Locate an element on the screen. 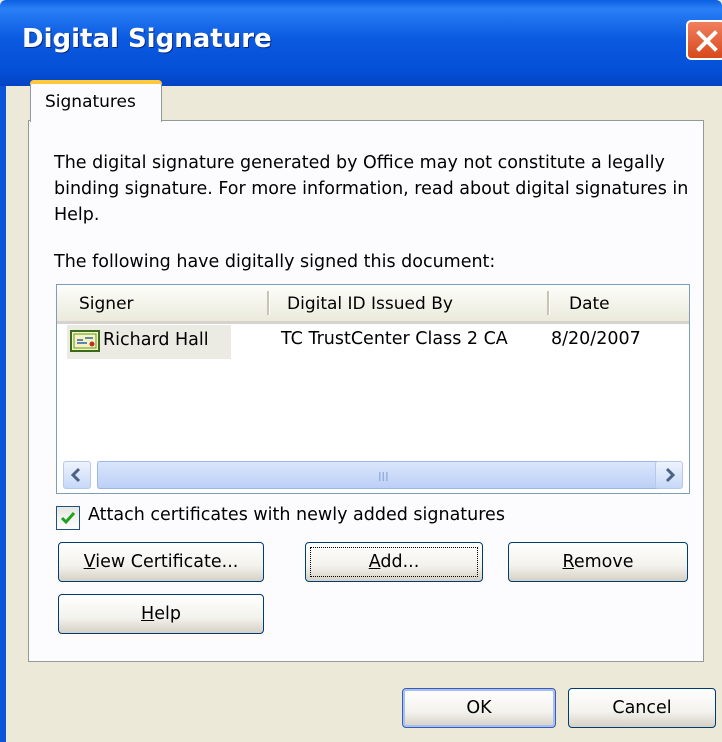  issuer-cell: TC TrustCenter Class 2 CA is located at coordinates (394, 339).